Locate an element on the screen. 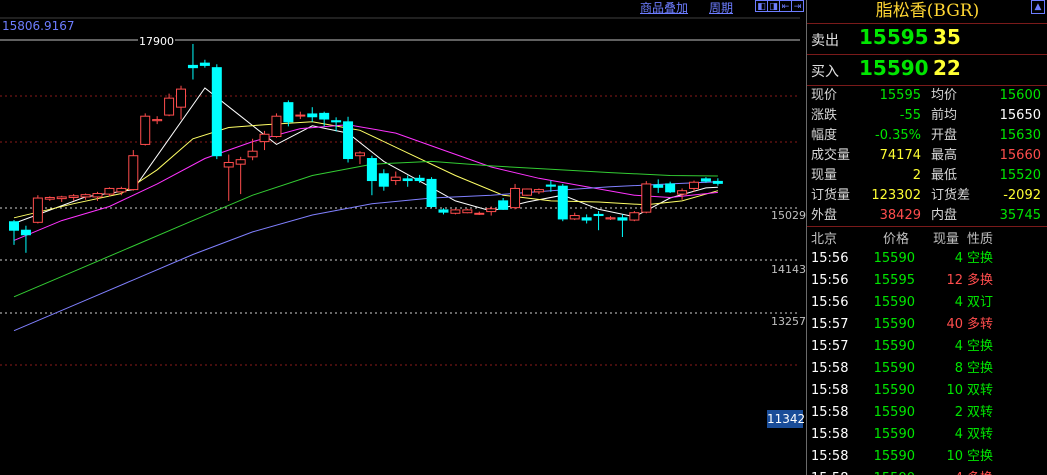 This screenshot has width=1047, height=475. trade-volume: 40 is located at coordinates (954, 324).